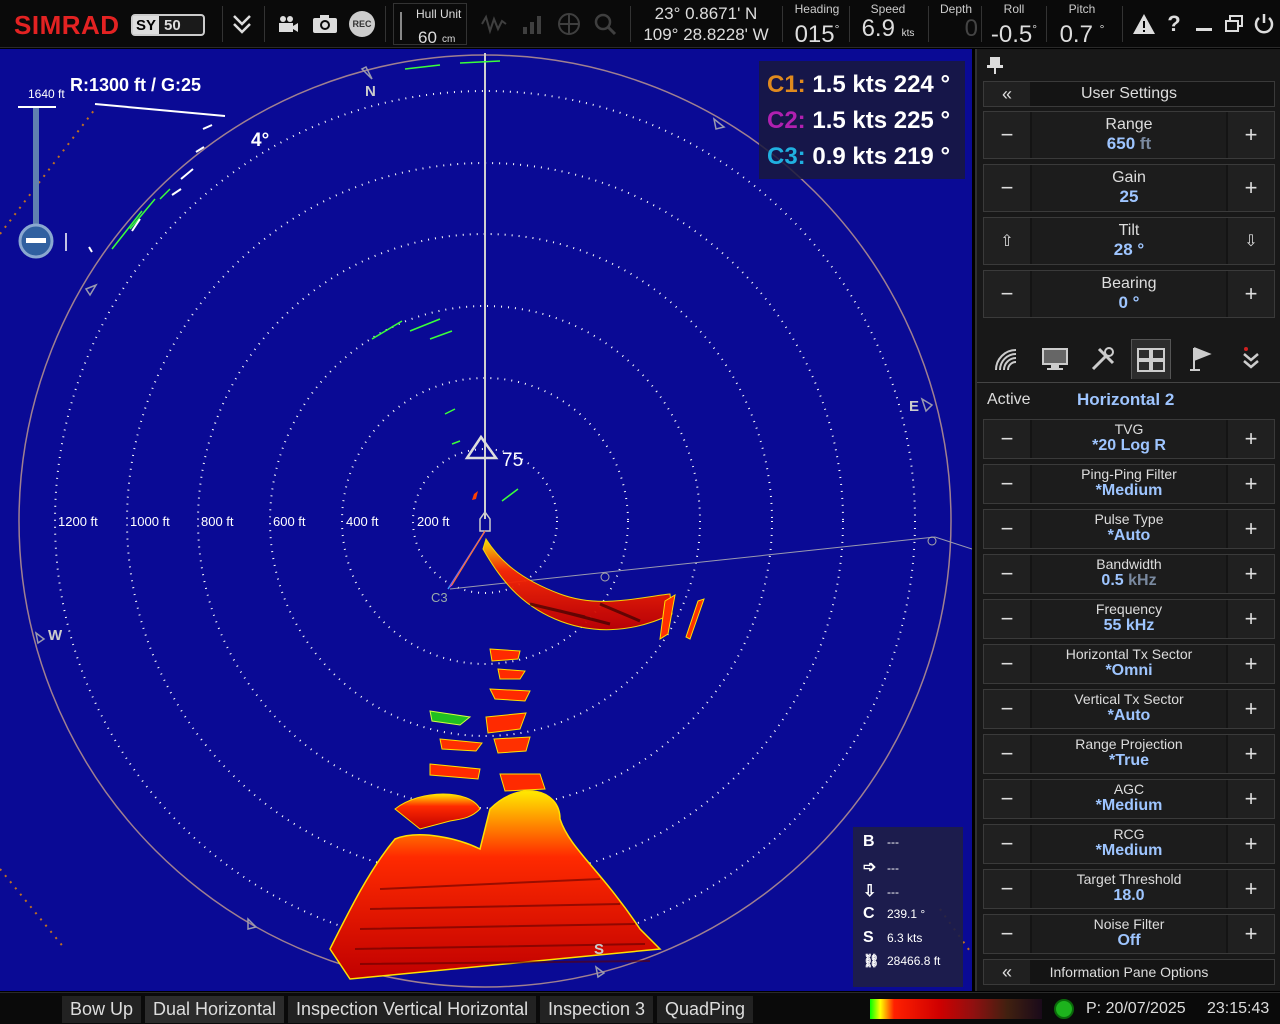  Describe the element at coordinates (1128, 760) in the screenshot. I see `range-projection-value: *True` at that location.